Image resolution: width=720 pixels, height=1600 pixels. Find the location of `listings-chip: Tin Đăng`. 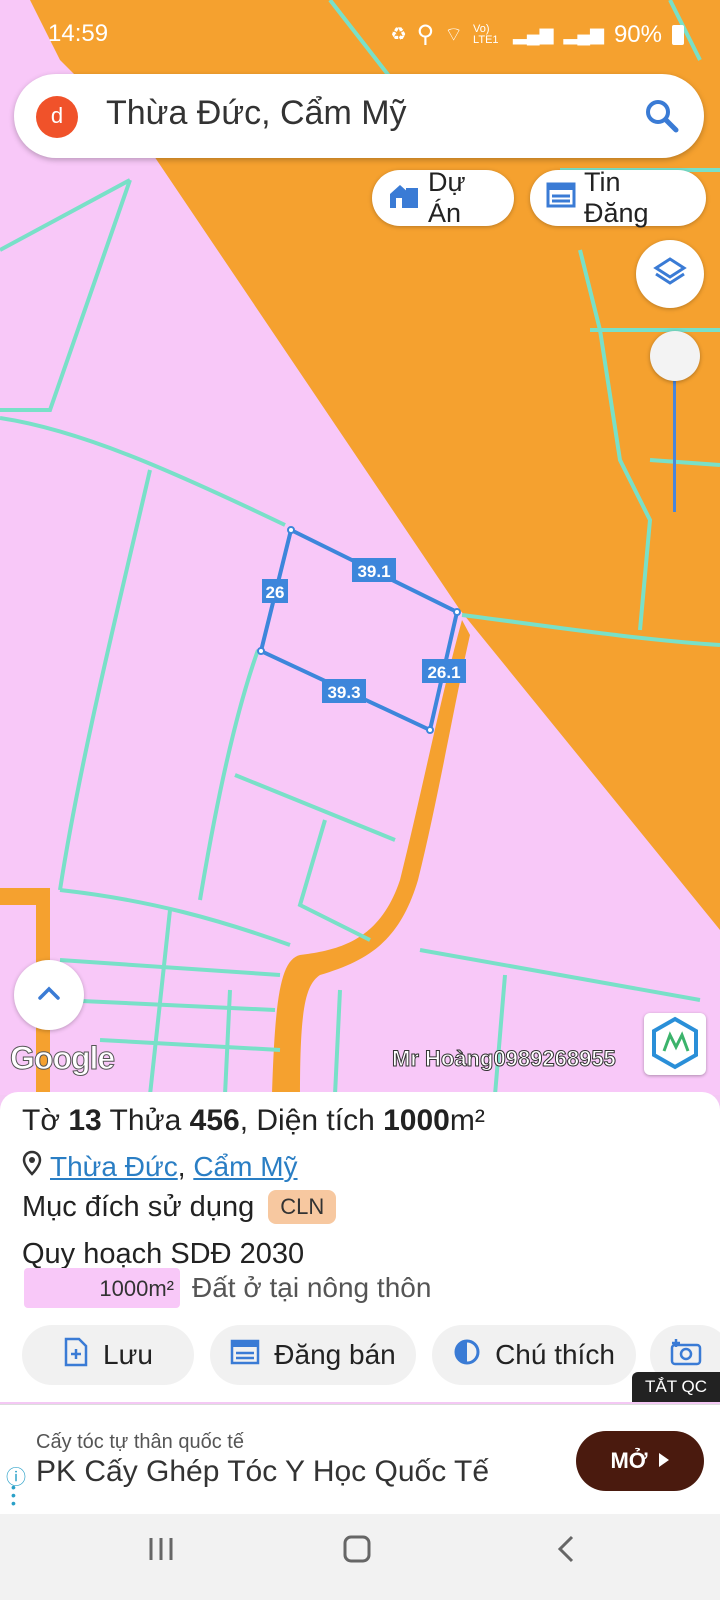

listings-chip: Tin Đăng is located at coordinates (618, 197).